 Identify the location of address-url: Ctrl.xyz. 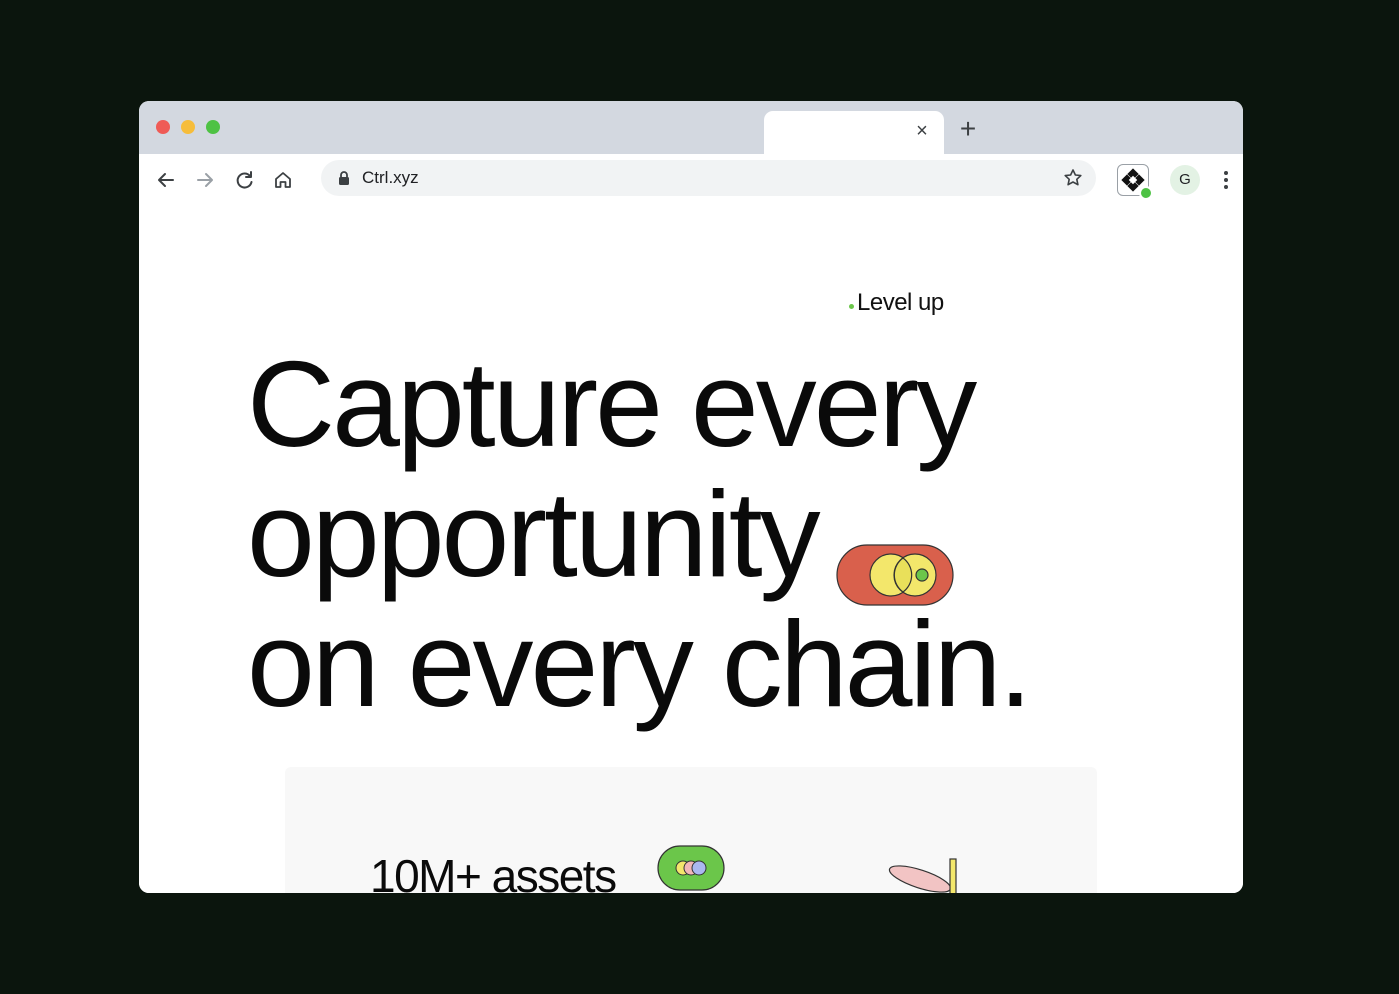
(390, 178).